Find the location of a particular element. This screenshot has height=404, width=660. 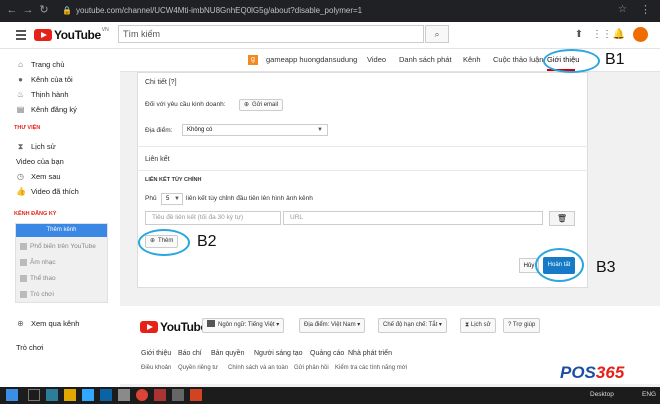

sidebar-item-history: ⧗ Lịch sử is located at coordinates (36, 146).